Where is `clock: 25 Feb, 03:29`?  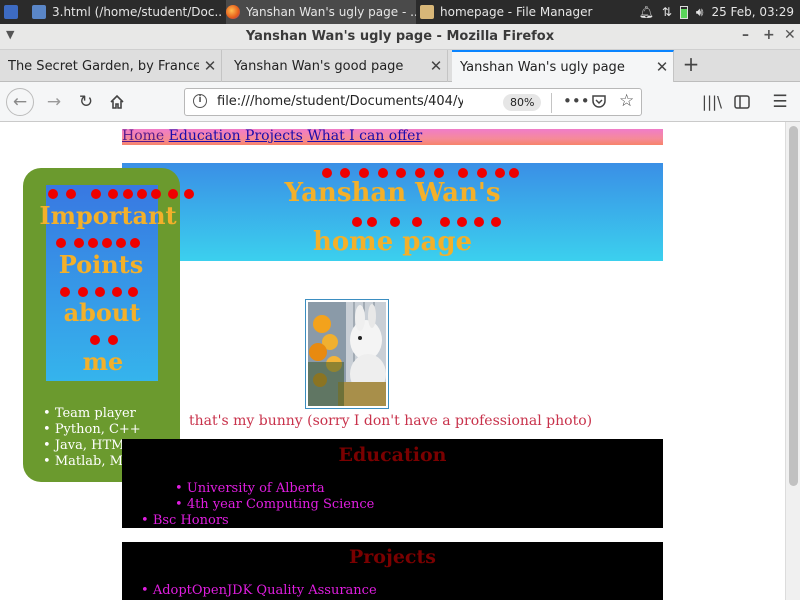 clock: 25 Feb, 03:29 is located at coordinates (752, 12).